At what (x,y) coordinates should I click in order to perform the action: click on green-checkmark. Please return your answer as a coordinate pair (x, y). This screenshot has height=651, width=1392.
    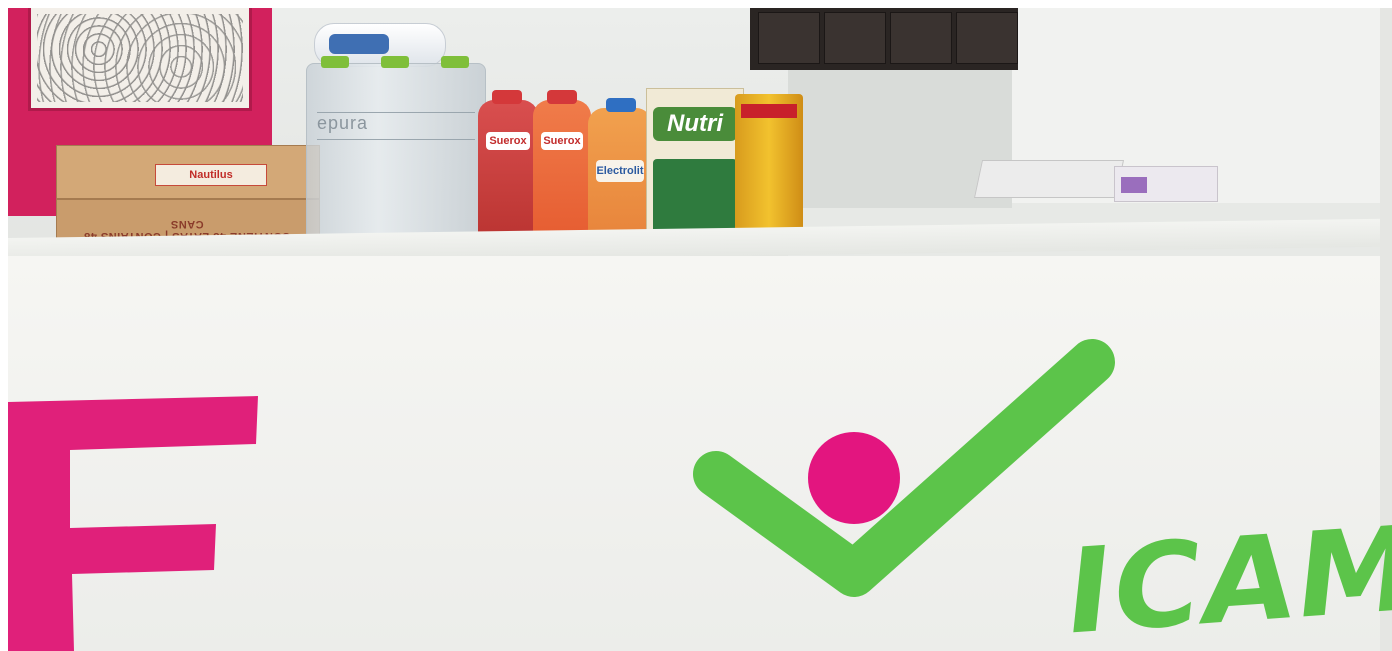
    Looking at the image, I should click on (904, 468).